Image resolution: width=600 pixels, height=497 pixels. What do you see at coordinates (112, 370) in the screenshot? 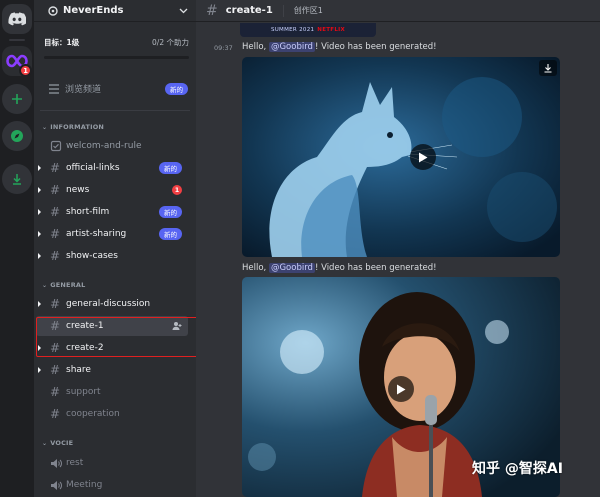
I see `channel-share: # share` at bounding box center [112, 370].